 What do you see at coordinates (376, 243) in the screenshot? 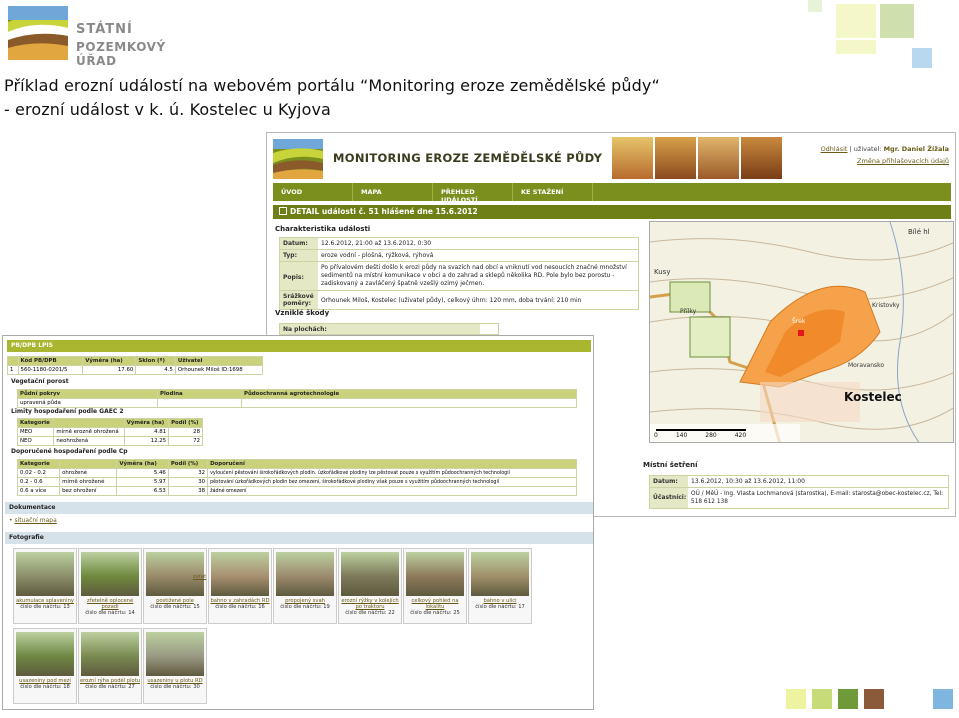
I see `datum-value: 12.6.2012, 21:00 až 13.6.2012, 0:30` at bounding box center [376, 243].